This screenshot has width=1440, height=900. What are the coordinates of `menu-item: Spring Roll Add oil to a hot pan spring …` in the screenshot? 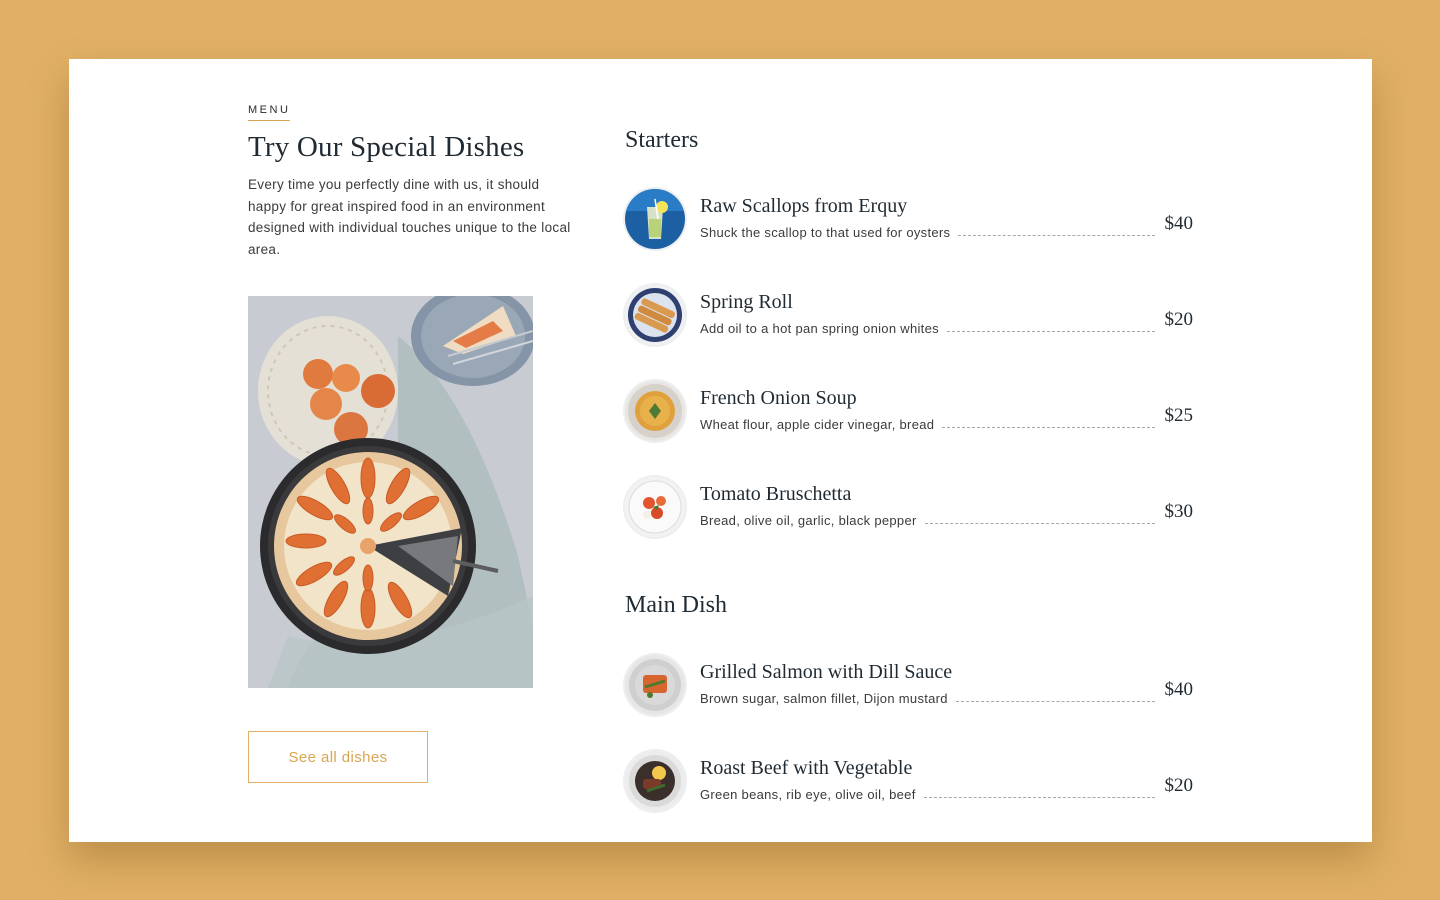 It's located at (910, 316).